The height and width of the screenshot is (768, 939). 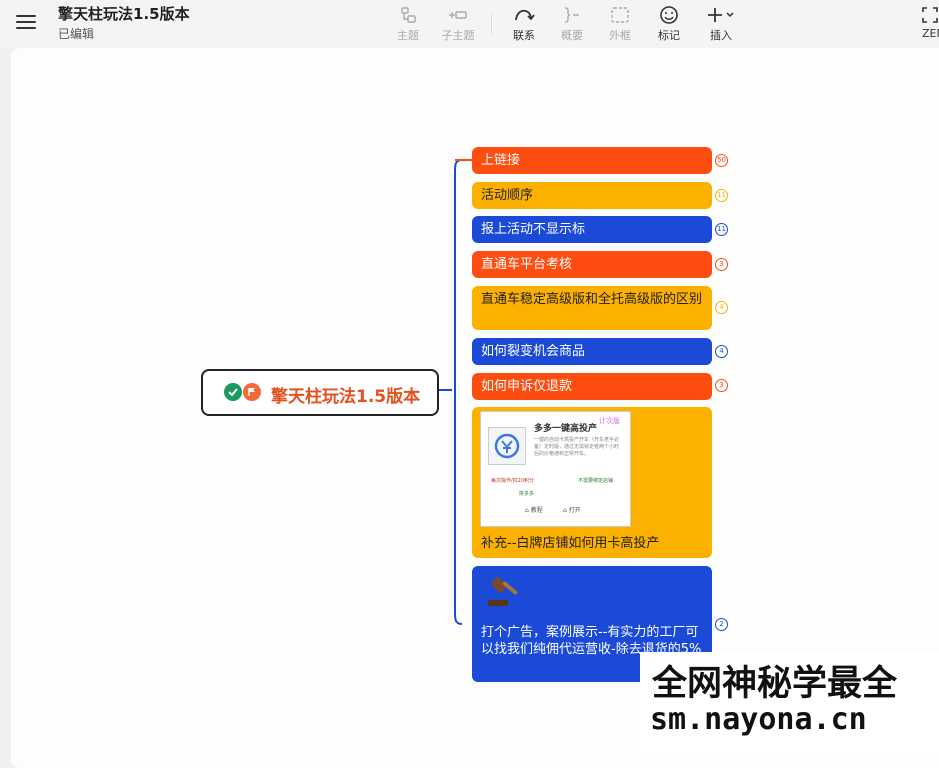 I want to click on card-tutorial-link: ⌂ 教程, so click(x=534, y=509).